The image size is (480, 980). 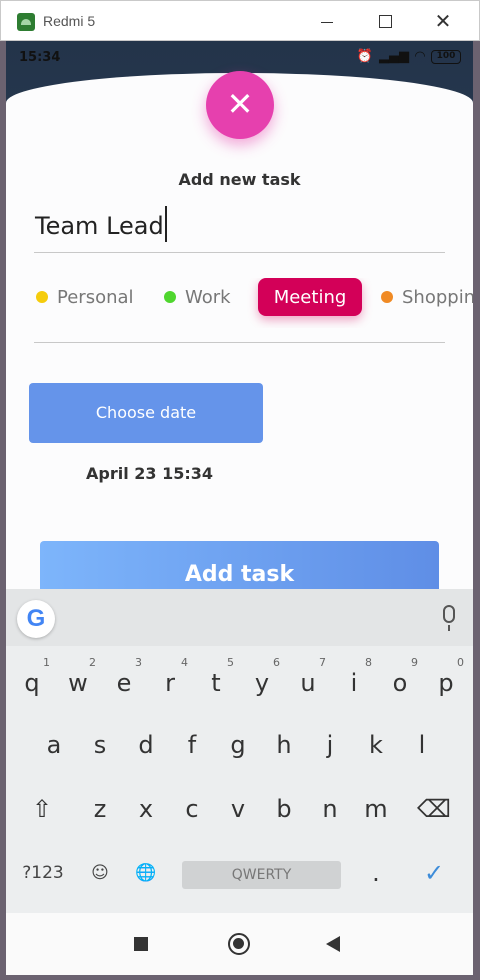 I want to click on key-i: i8, so click(x=354, y=682).